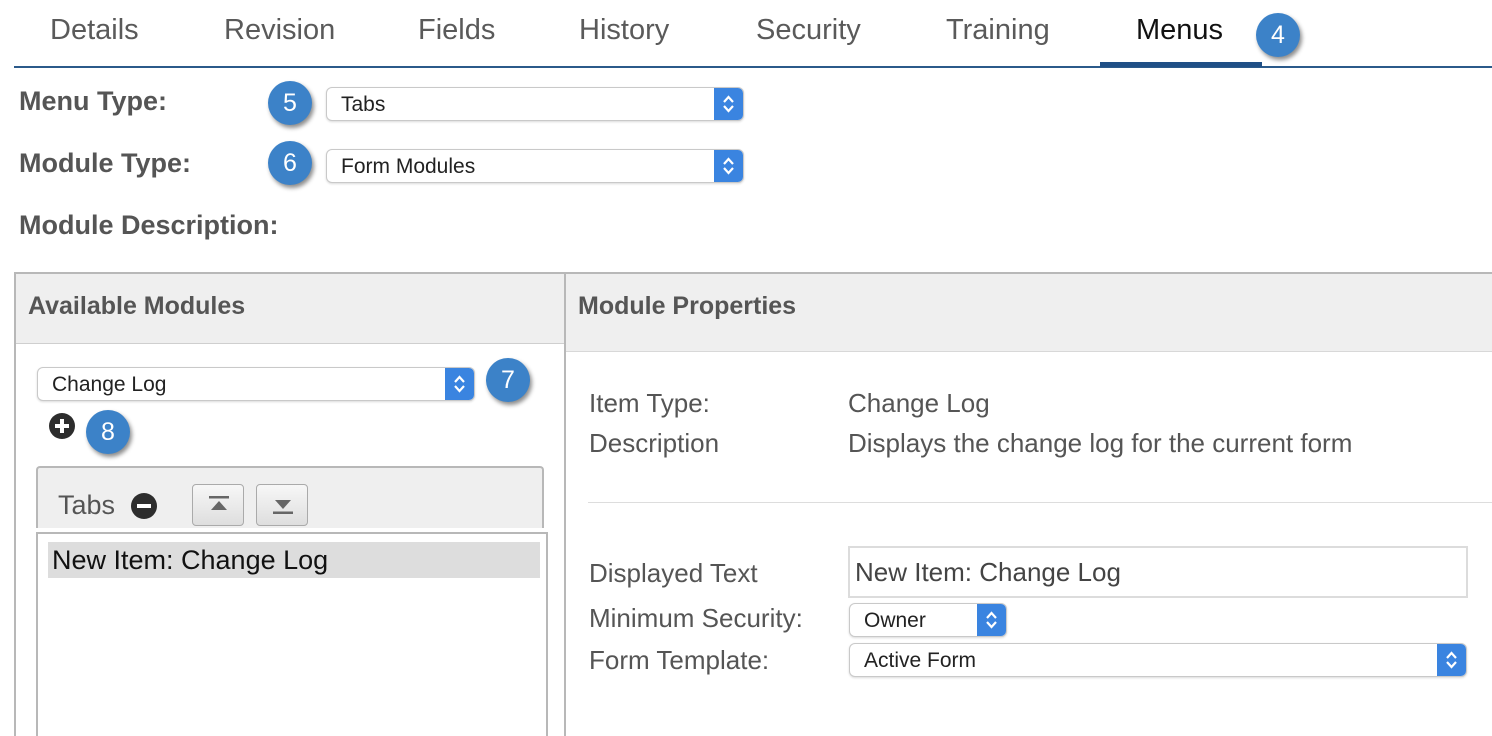 The width and height of the screenshot is (1492, 736). Describe the element at coordinates (1278, 35) in the screenshot. I see `callout-badge-4: 4` at that location.